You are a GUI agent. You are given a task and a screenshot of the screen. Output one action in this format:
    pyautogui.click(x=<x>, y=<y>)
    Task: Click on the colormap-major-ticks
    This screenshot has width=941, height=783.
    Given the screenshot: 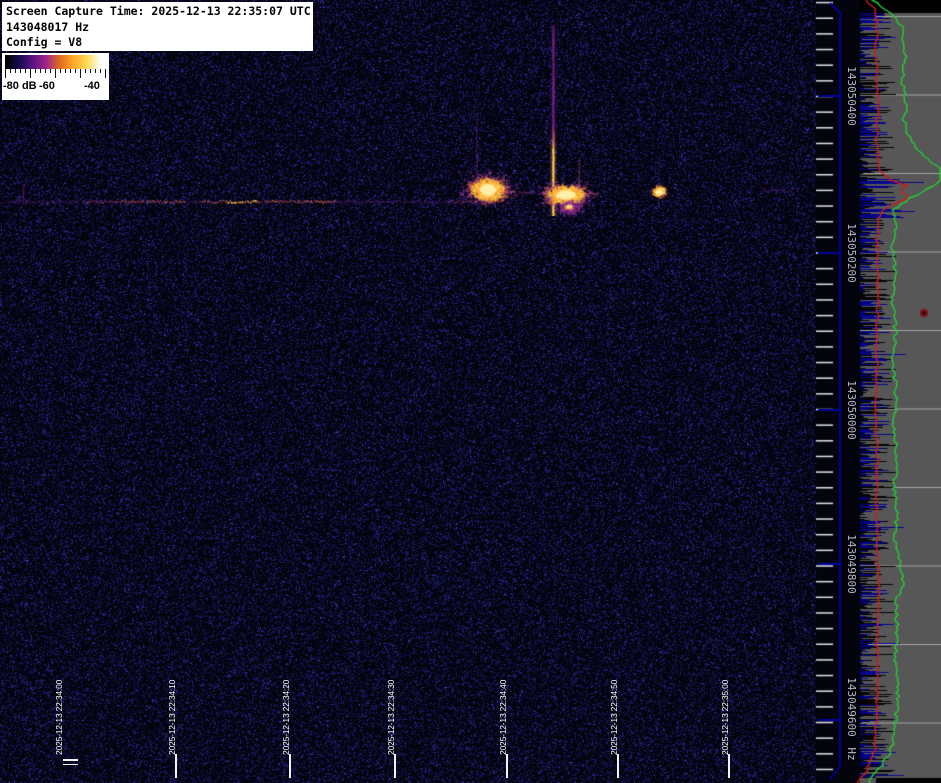 What is the action you would take?
    pyautogui.click(x=55, y=73)
    